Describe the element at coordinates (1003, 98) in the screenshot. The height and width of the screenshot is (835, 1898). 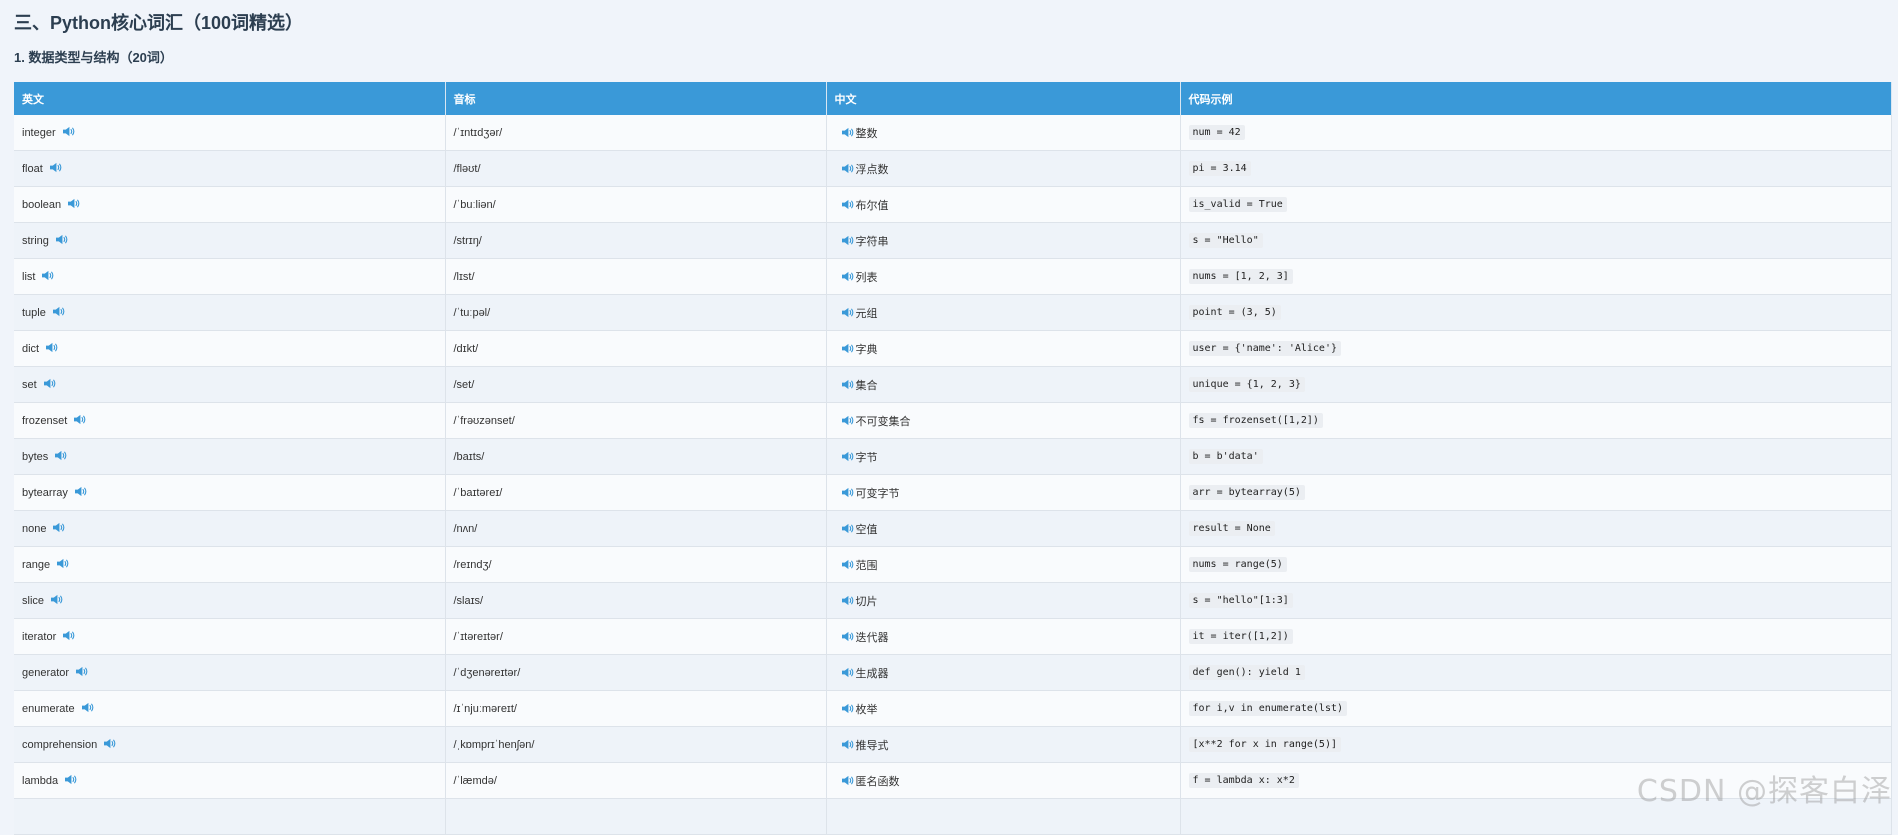
I see `header-chinese: 中文` at that location.